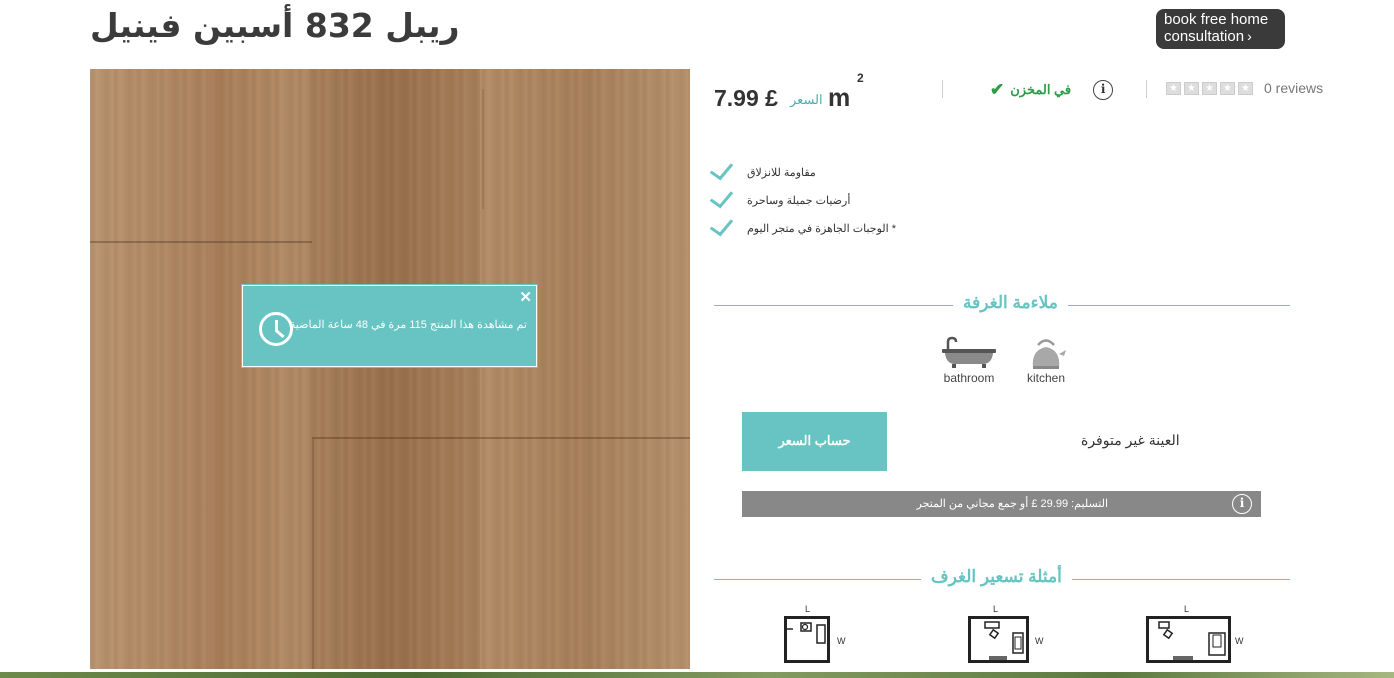  What do you see at coordinates (525, 297) in the screenshot?
I see `close-icon: ✕` at bounding box center [525, 297].